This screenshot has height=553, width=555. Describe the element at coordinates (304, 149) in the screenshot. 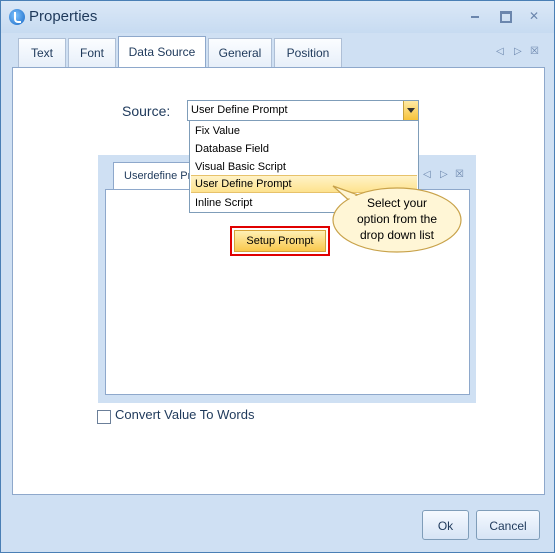

I see `option-database-field: Database Field` at that location.